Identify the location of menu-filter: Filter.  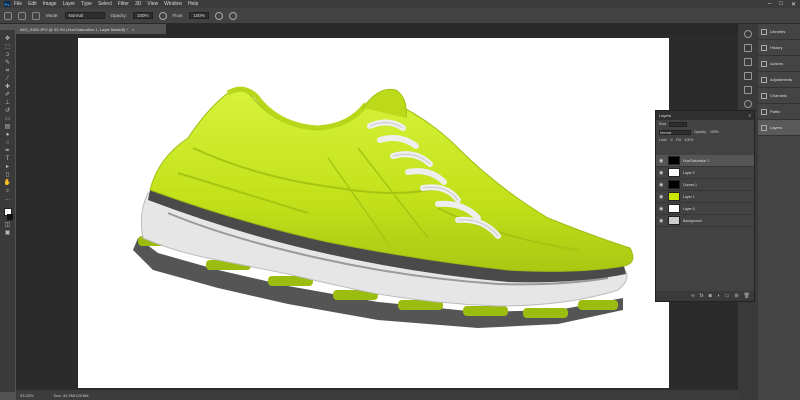
(123, 4).